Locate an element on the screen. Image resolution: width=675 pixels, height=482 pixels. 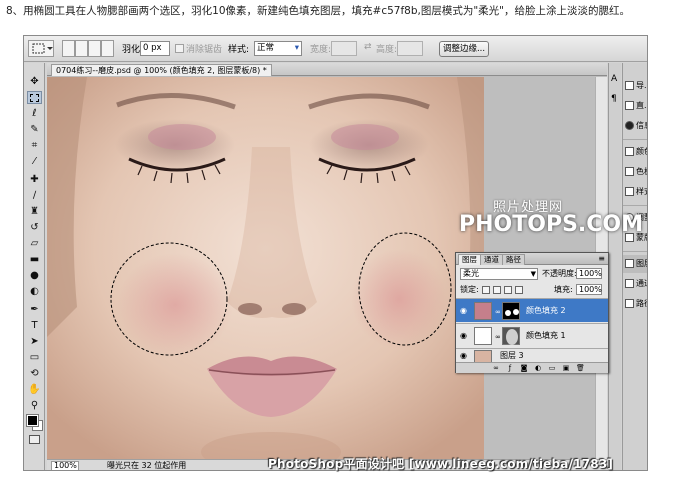
tool-preset-picker is located at coordinates (41, 48).